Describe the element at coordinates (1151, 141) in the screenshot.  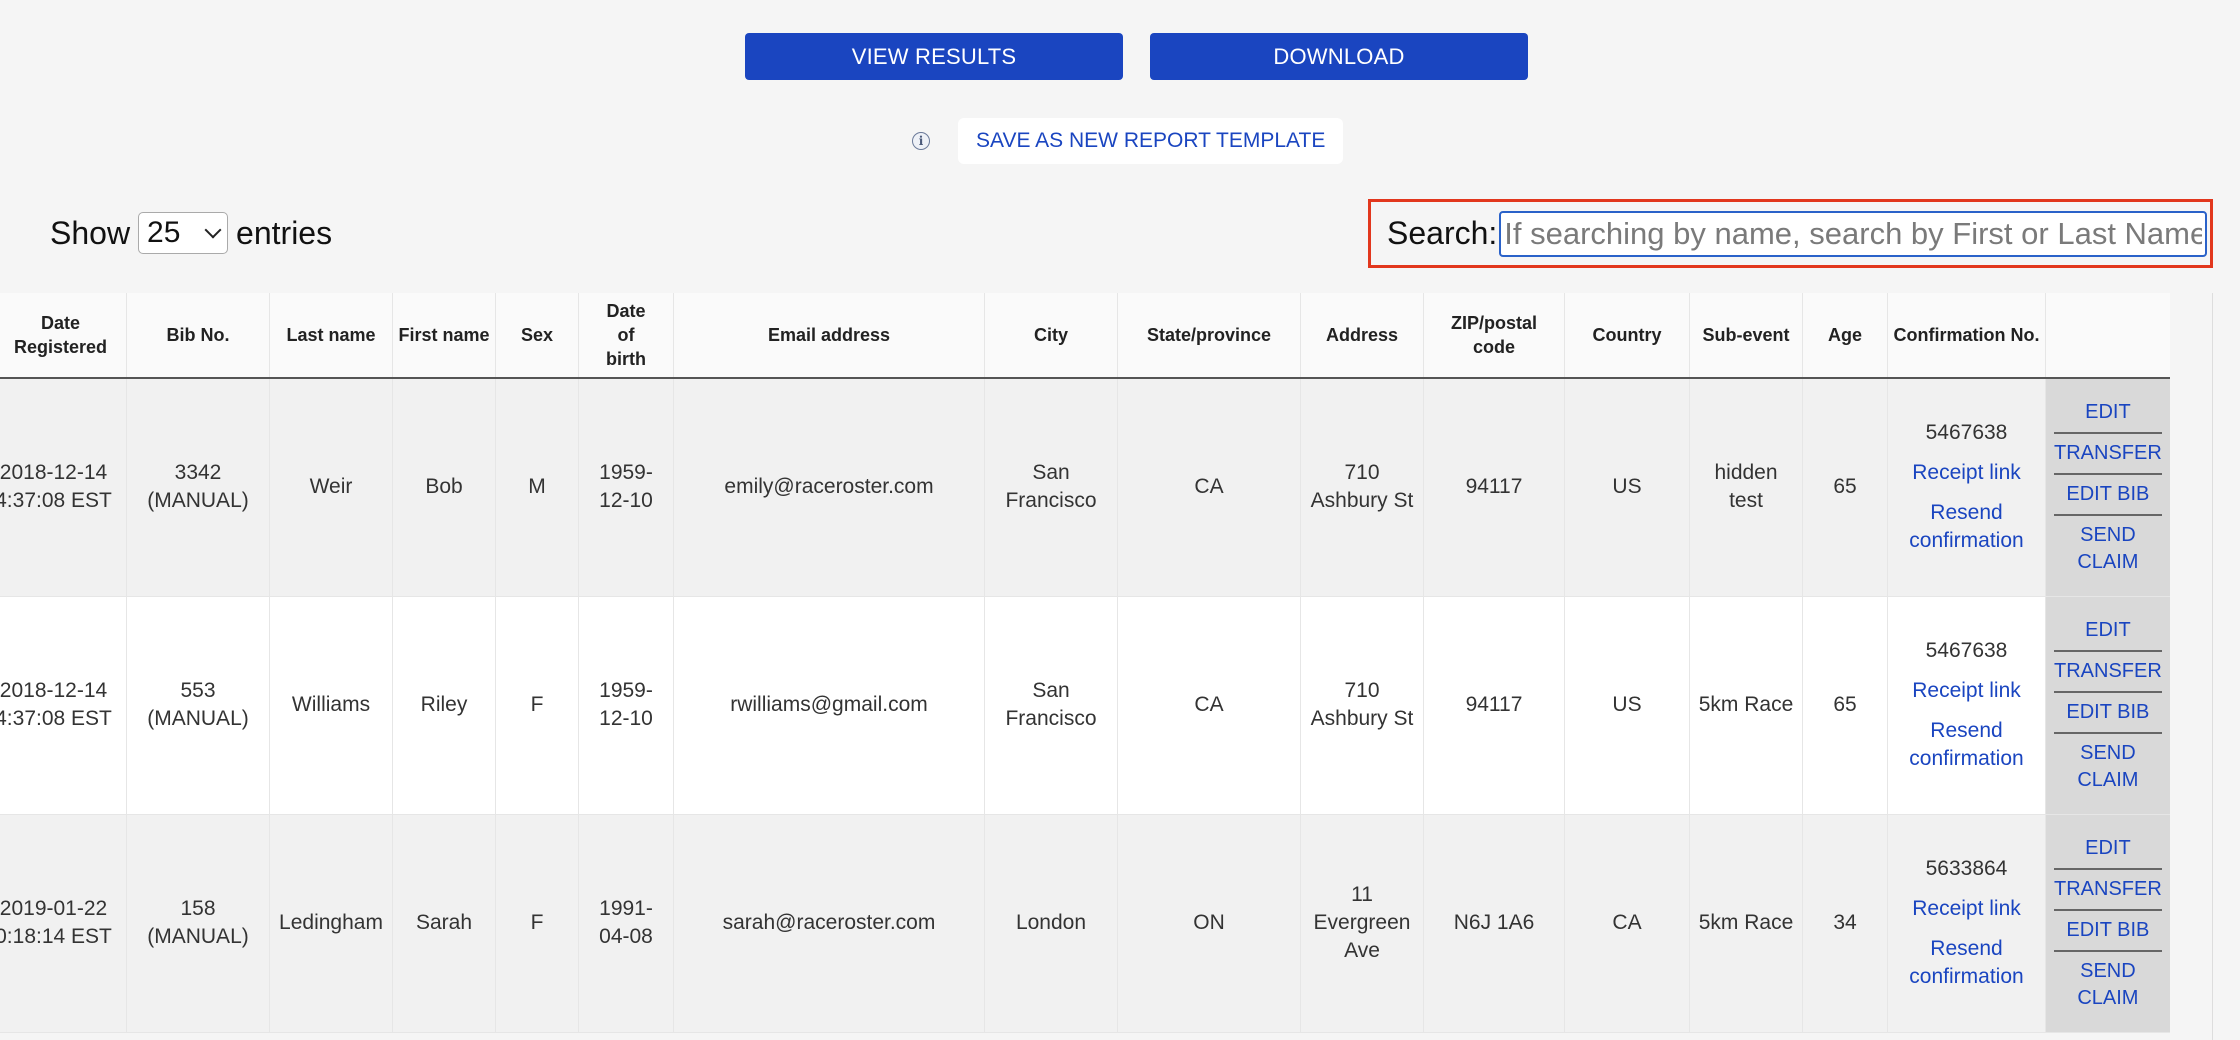
I see `save-template-button: SAVE AS NEW REPORT TEMPLATE` at that location.